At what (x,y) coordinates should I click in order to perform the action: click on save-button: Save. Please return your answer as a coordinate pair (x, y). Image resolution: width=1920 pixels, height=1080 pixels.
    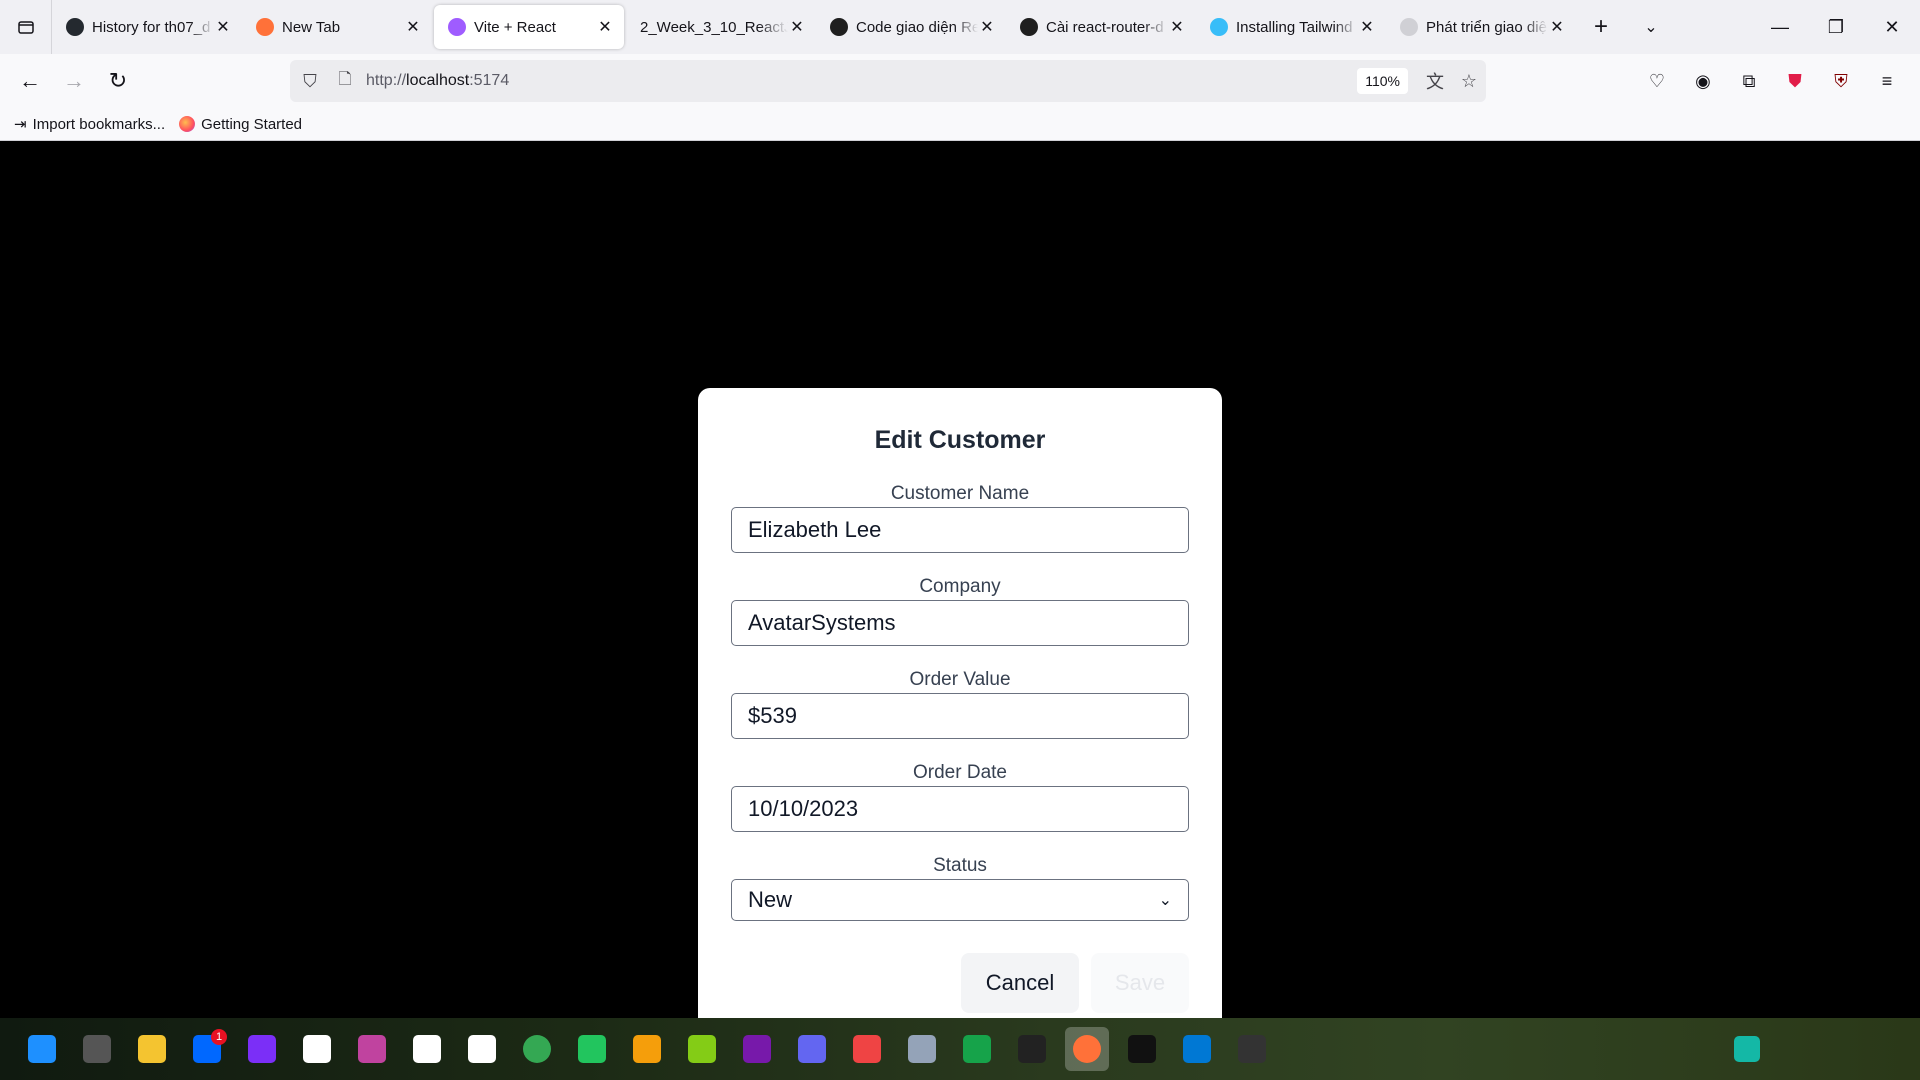
    Looking at the image, I should click on (1140, 983).